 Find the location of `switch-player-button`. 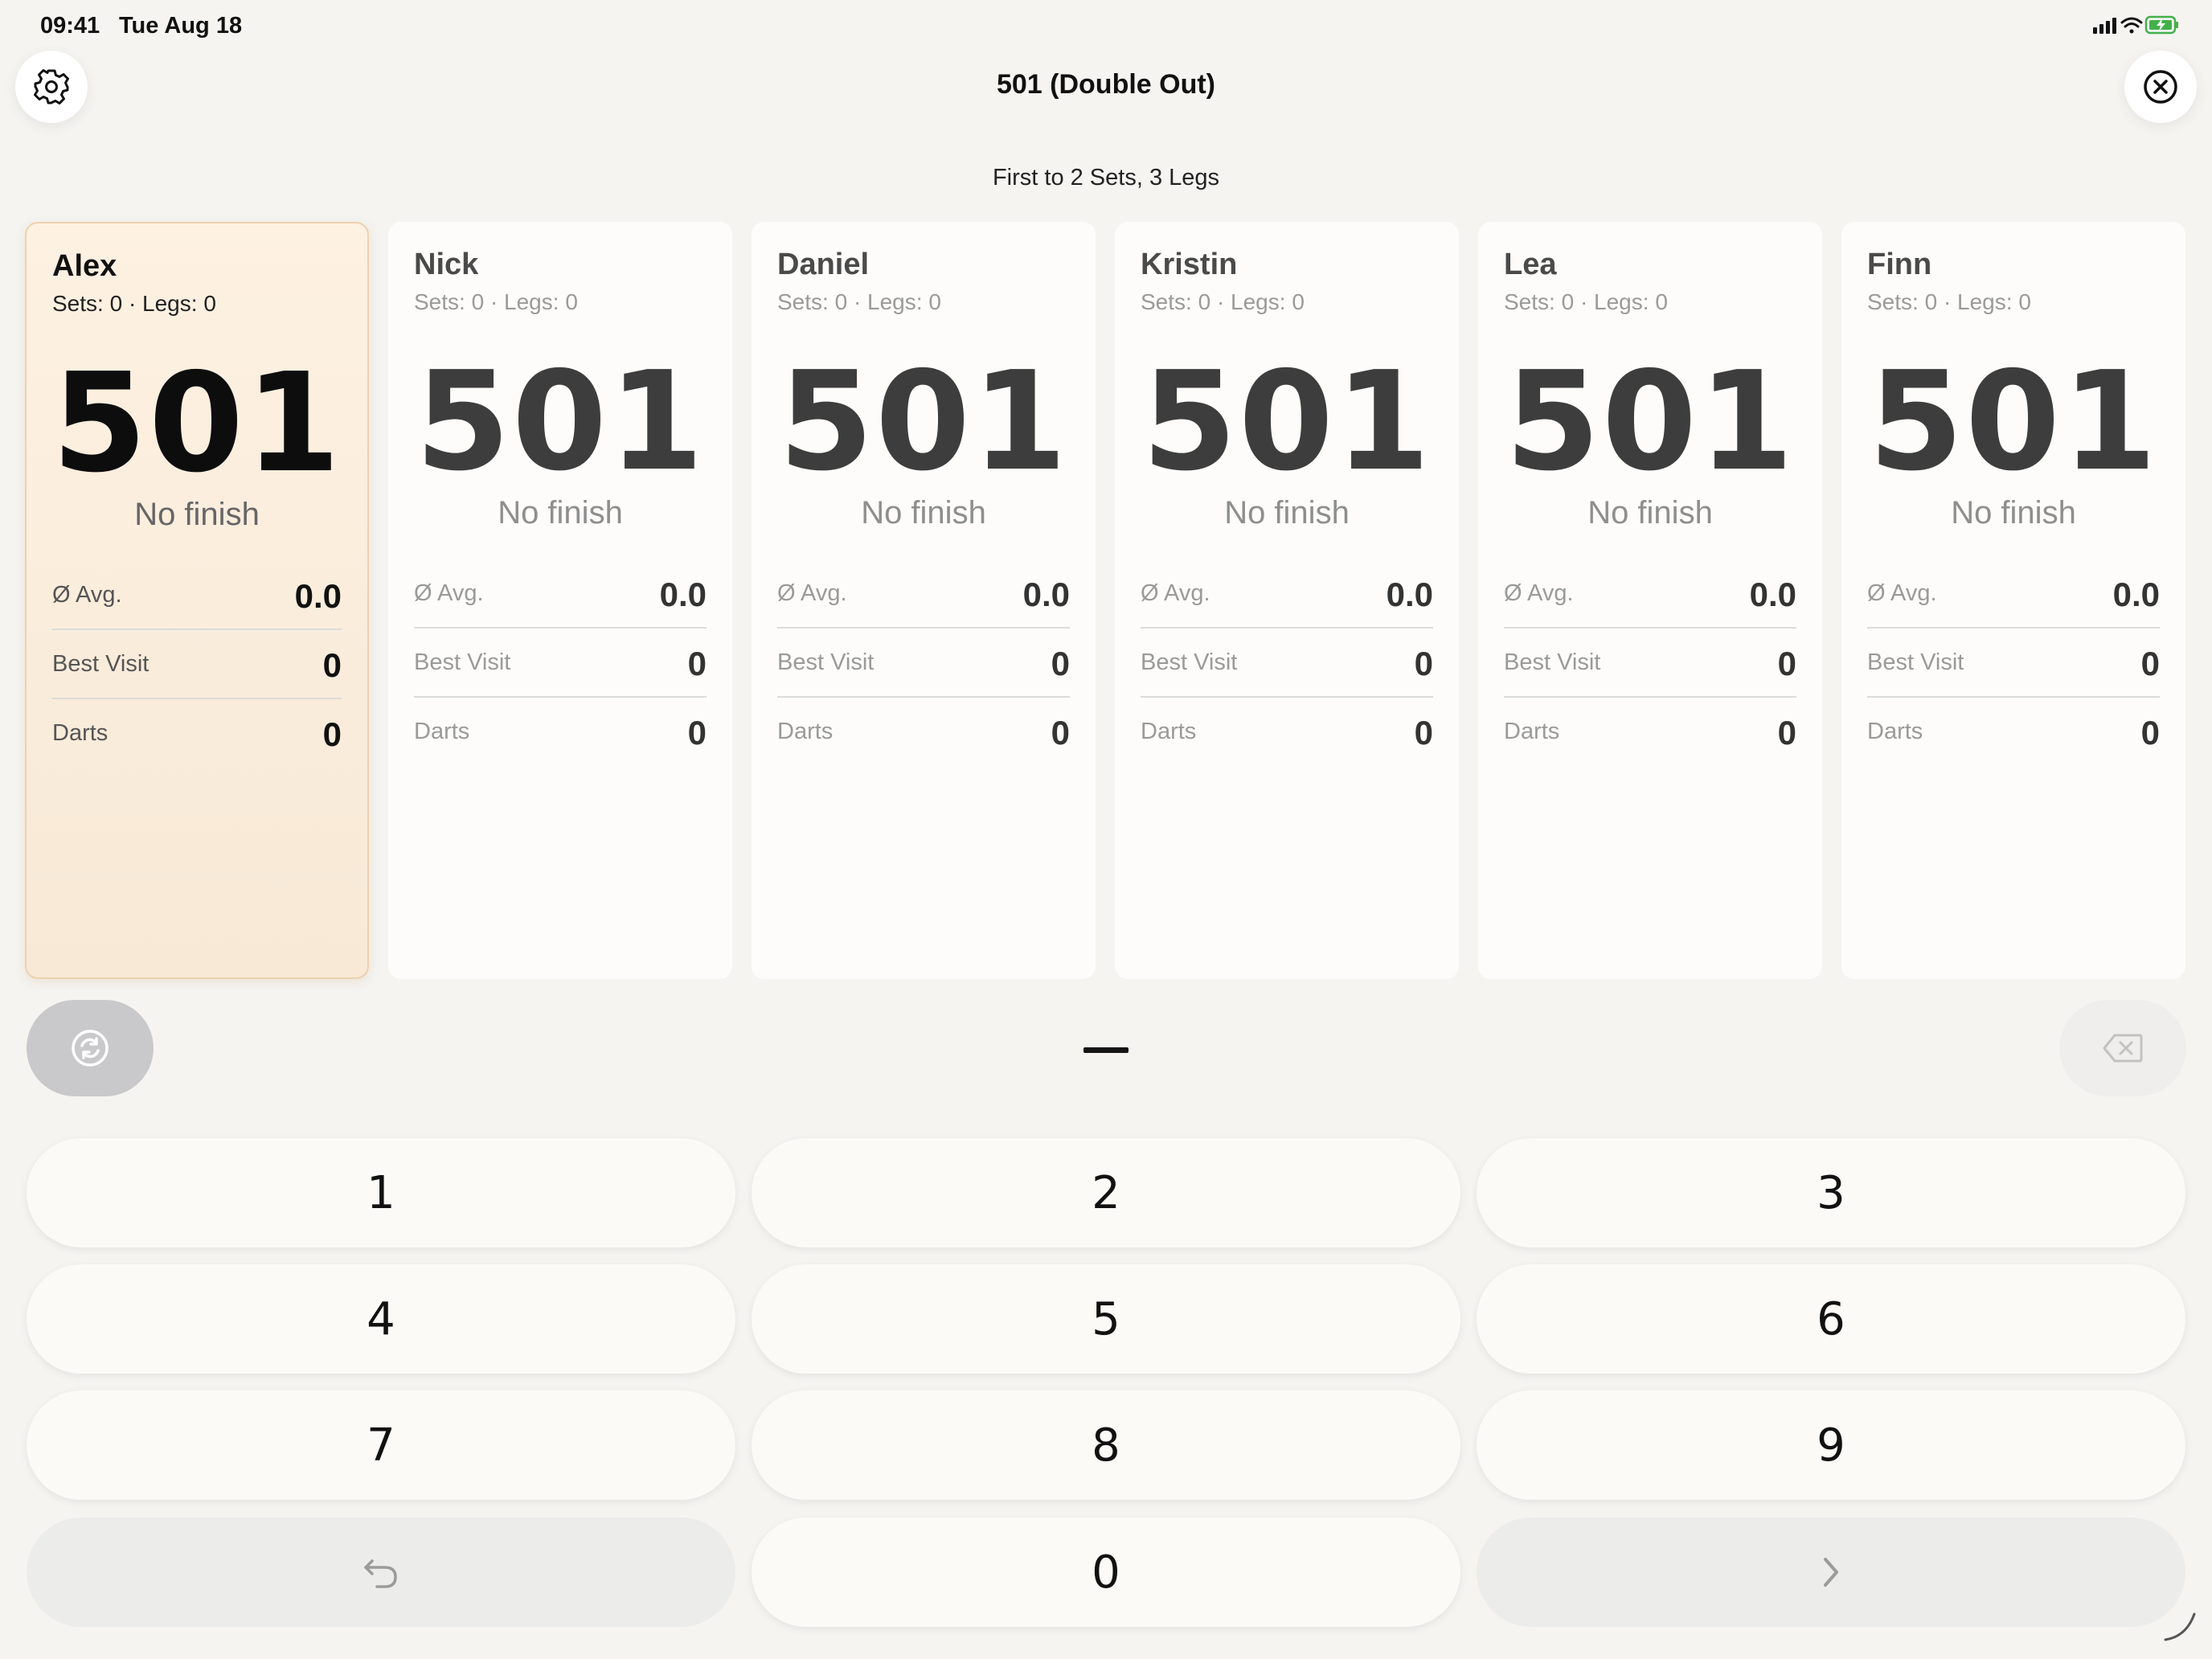

switch-player-button is located at coordinates (90, 1048).